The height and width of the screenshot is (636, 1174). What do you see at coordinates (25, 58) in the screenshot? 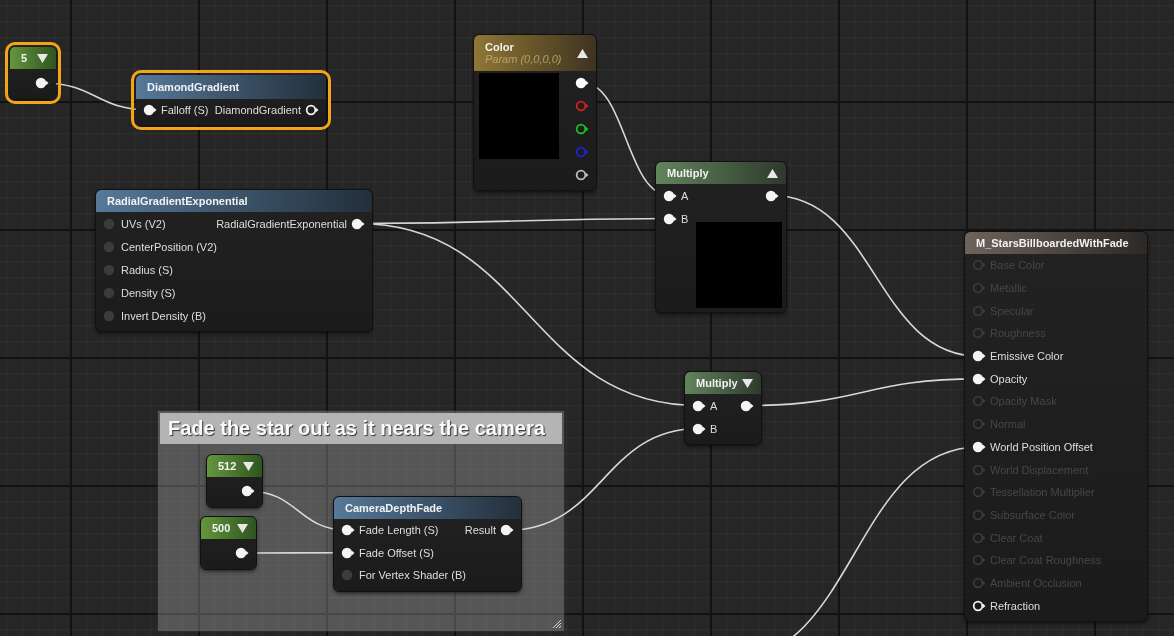
I see `node-title: 5` at bounding box center [25, 58].